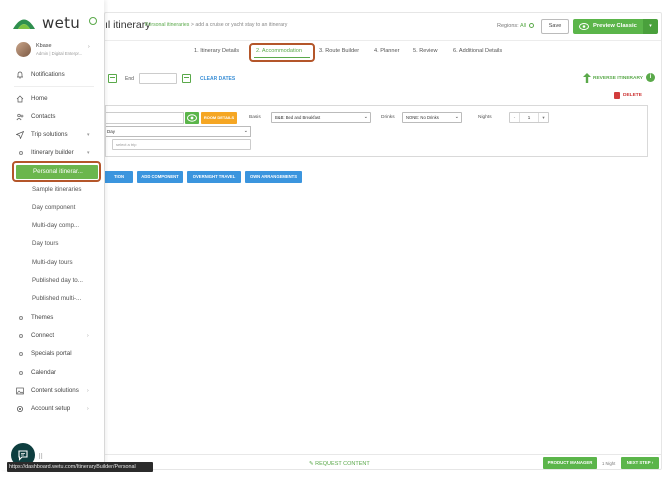 This screenshot has width=670, height=482. Describe the element at coordinates (282, 52) in the screenshot. I see `accommodation-tab-highlight` at that location.